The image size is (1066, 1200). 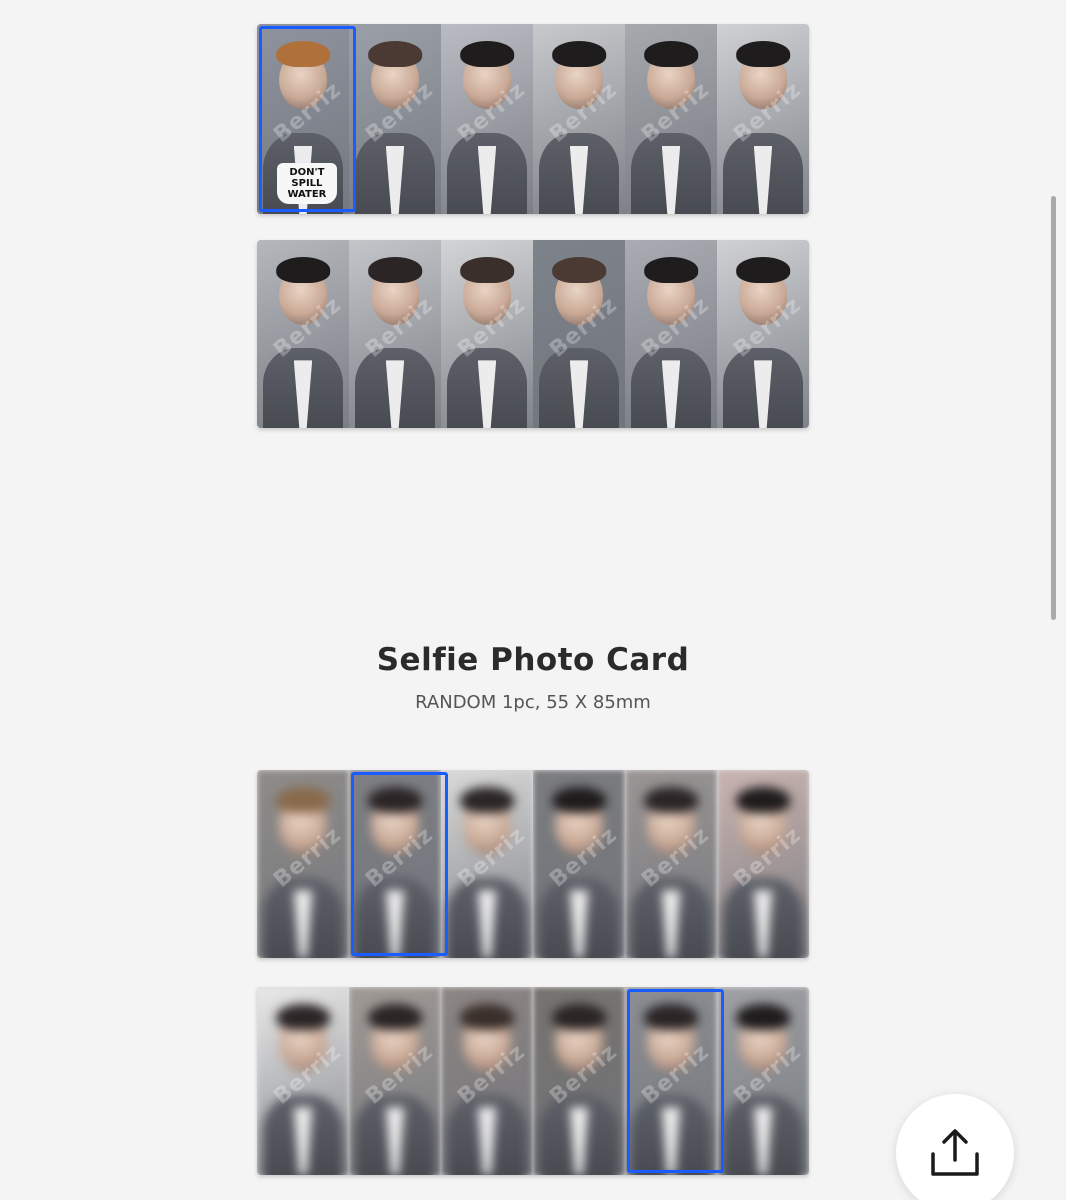 I want to click on share-upload-icon, so click(x=955, y=1152).